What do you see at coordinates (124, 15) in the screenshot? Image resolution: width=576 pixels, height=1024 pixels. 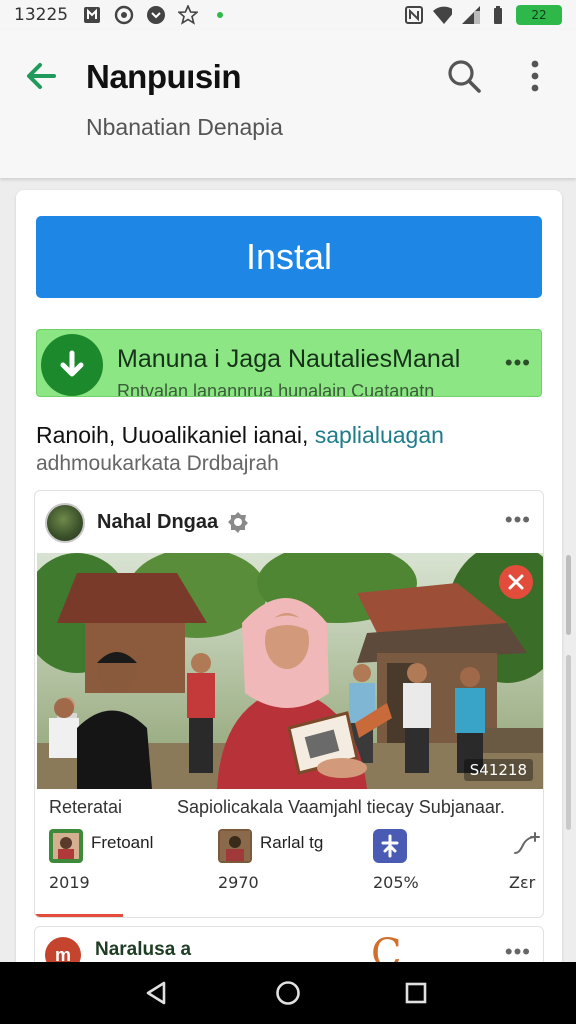 I see `app-icon` at bounding box center [124, 15].